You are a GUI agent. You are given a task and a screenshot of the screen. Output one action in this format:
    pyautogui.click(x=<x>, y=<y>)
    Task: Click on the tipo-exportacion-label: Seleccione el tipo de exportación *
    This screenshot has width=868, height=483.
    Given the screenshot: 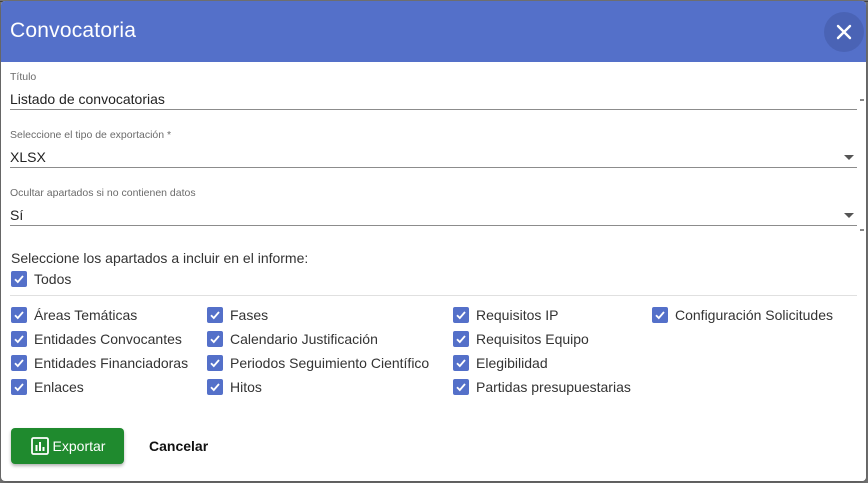 What is the action you would take?
    pyautogui.click(x=91, y=135)
    